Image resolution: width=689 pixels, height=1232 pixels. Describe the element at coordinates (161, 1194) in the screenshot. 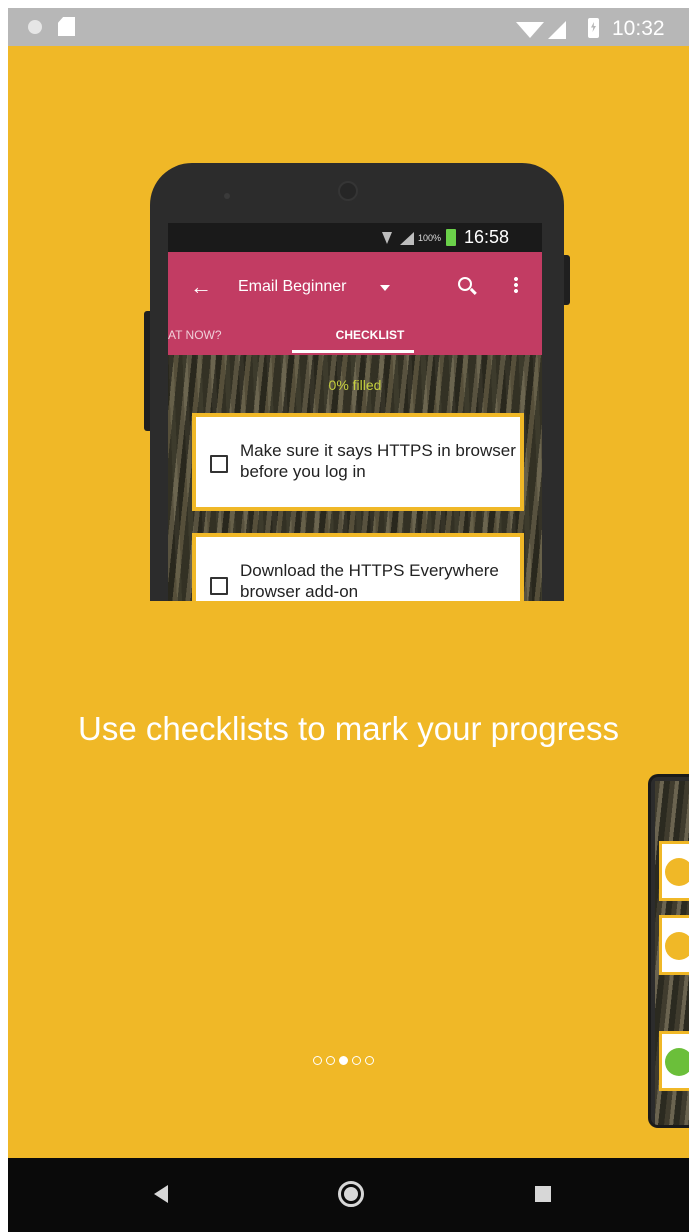

I see `back-icon` at that location.